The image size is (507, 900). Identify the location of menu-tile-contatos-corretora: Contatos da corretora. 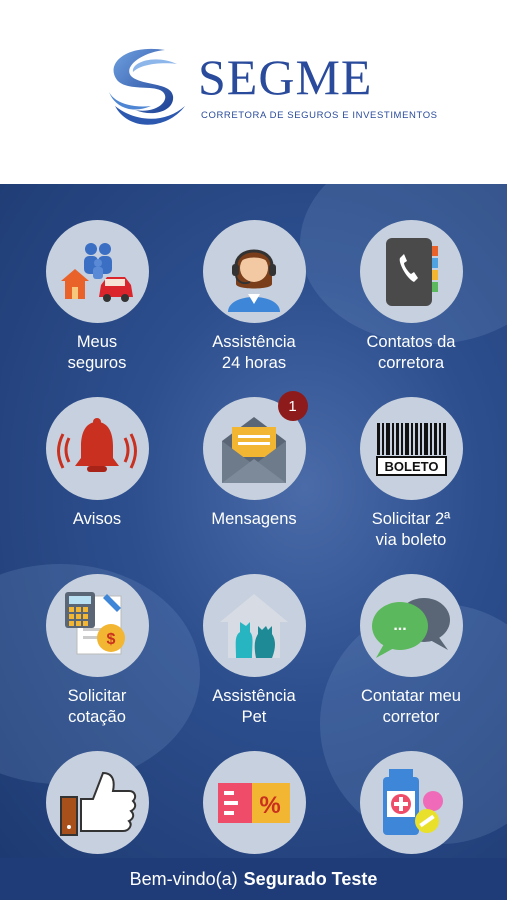
(411, 297).